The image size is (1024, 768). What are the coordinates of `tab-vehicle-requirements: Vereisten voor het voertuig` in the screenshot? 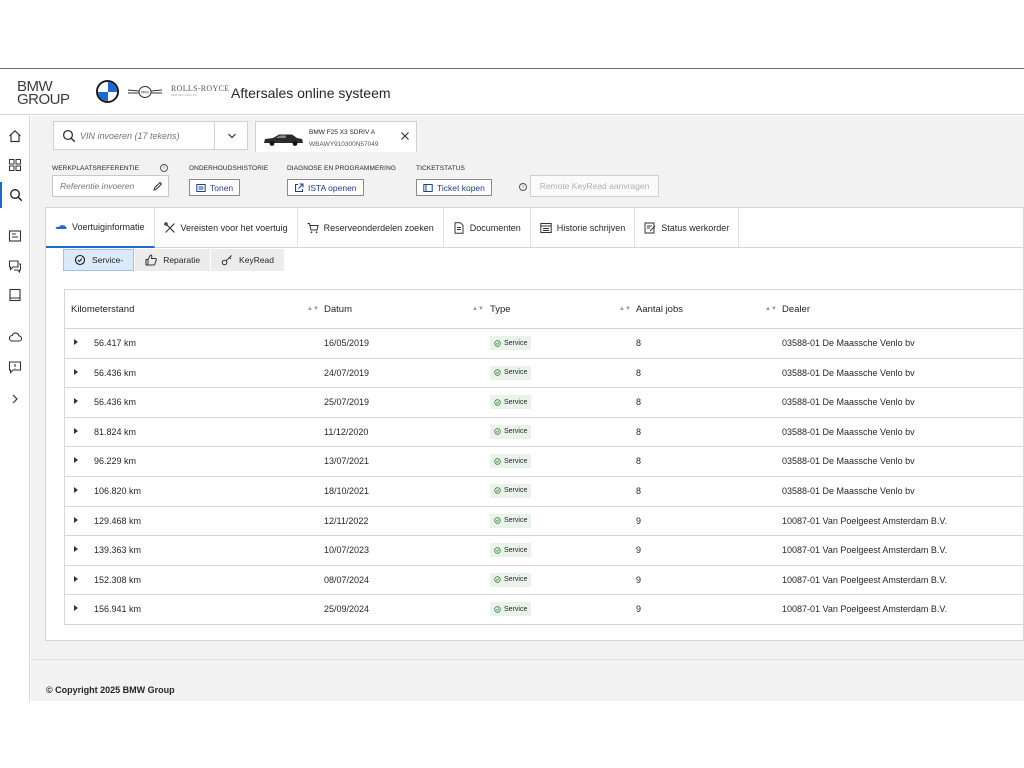 It's located at (226, 227).